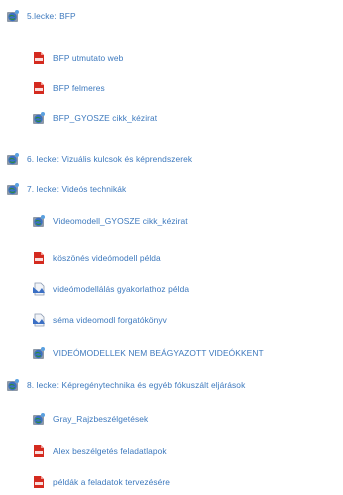  What do you see at coordinates (110, 451) in the screenshot?
I see `link-label: Alex beszélgetés feladatlapok` at bounding box center [110, 451].